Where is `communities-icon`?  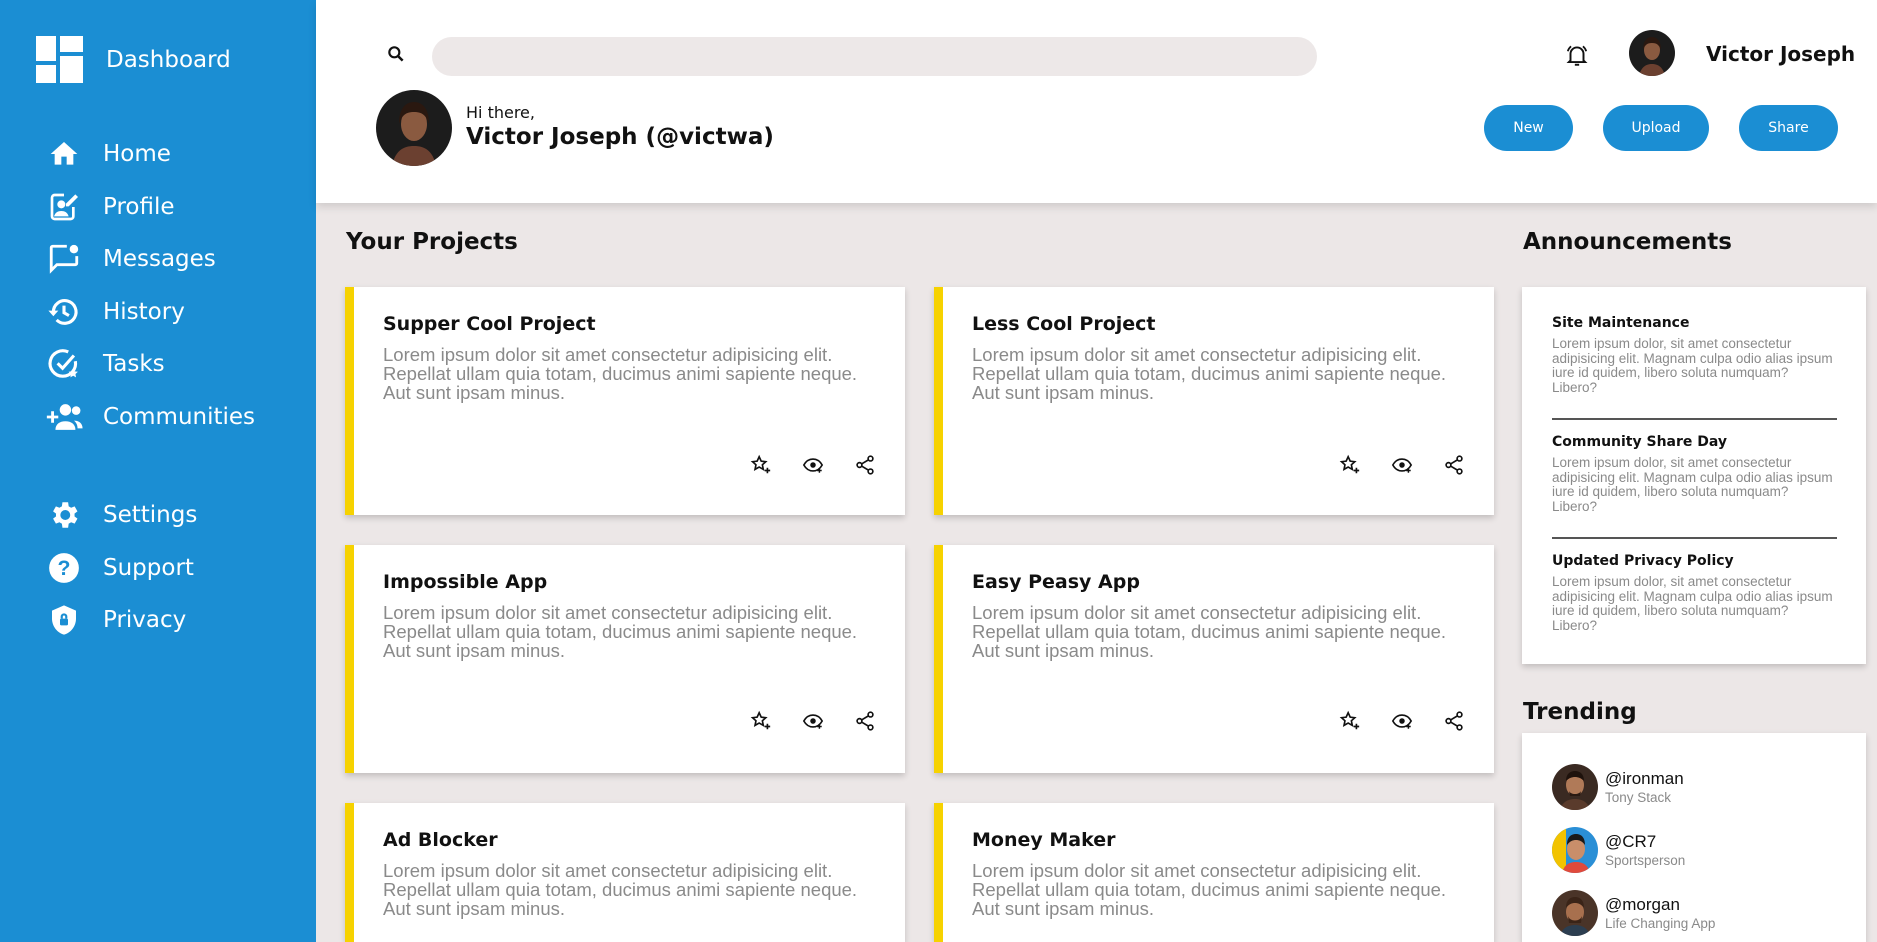
communities-icon is located at coordinates (64, 417).